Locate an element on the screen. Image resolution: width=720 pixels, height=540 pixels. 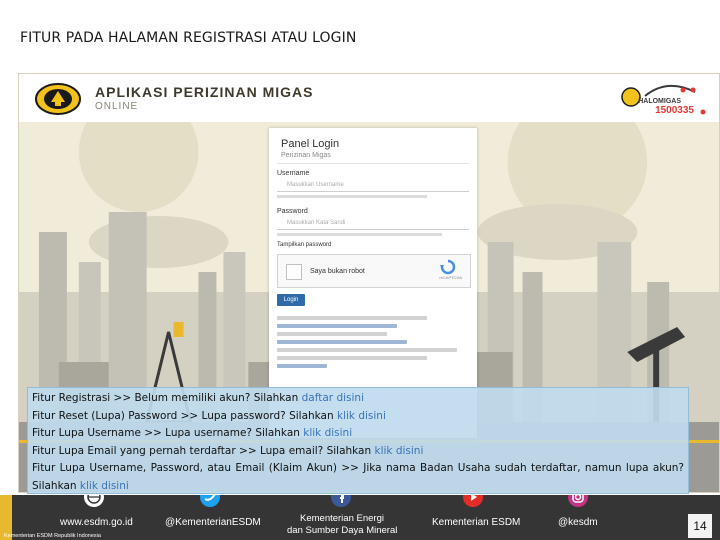
password-hint is located at coordinates (359, 234).